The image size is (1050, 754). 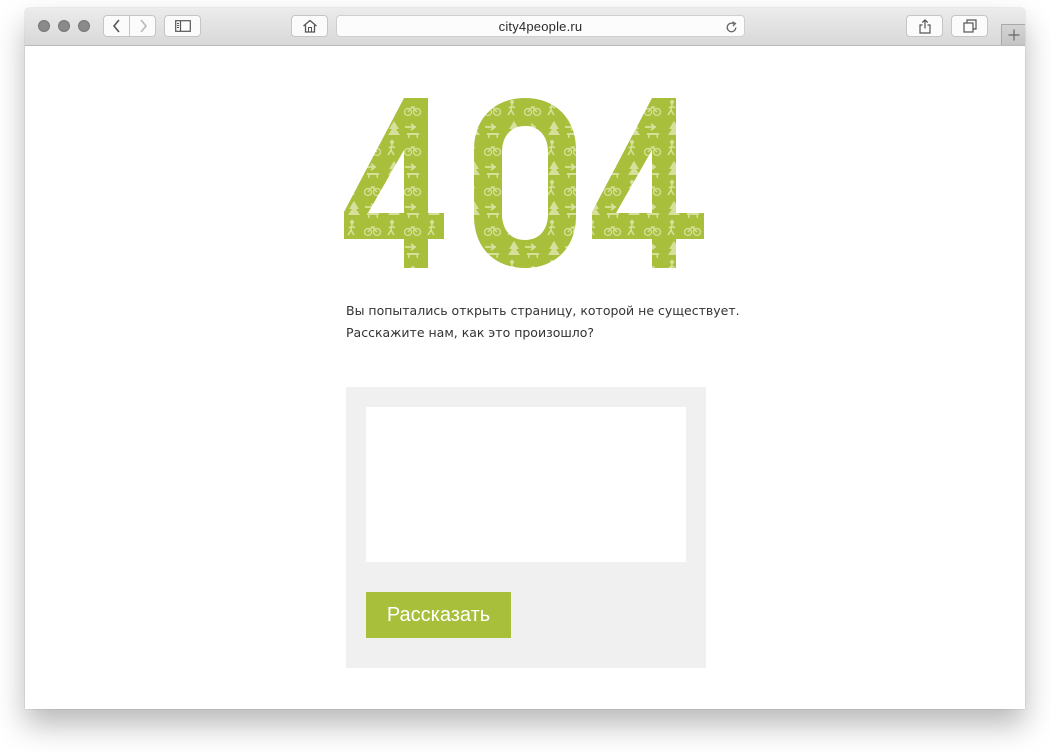 I want to click on reload-icon, so click(x=731, y=28).